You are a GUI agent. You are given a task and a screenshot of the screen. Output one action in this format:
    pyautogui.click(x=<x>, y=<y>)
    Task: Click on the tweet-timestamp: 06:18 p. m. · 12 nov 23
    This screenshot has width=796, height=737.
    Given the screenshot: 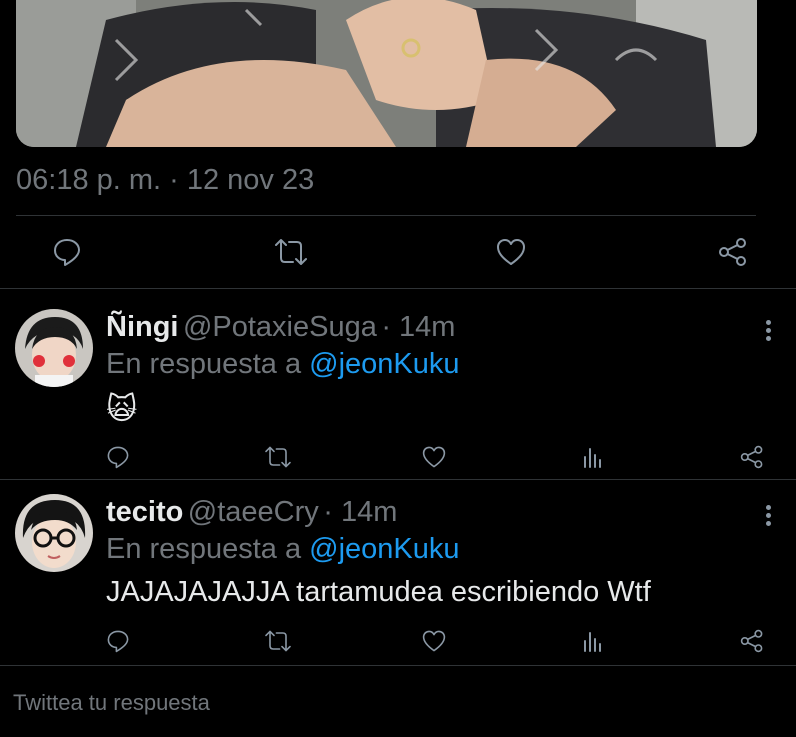 What is the action you would take?
    pyautogui.click(x=165, y=180)
    